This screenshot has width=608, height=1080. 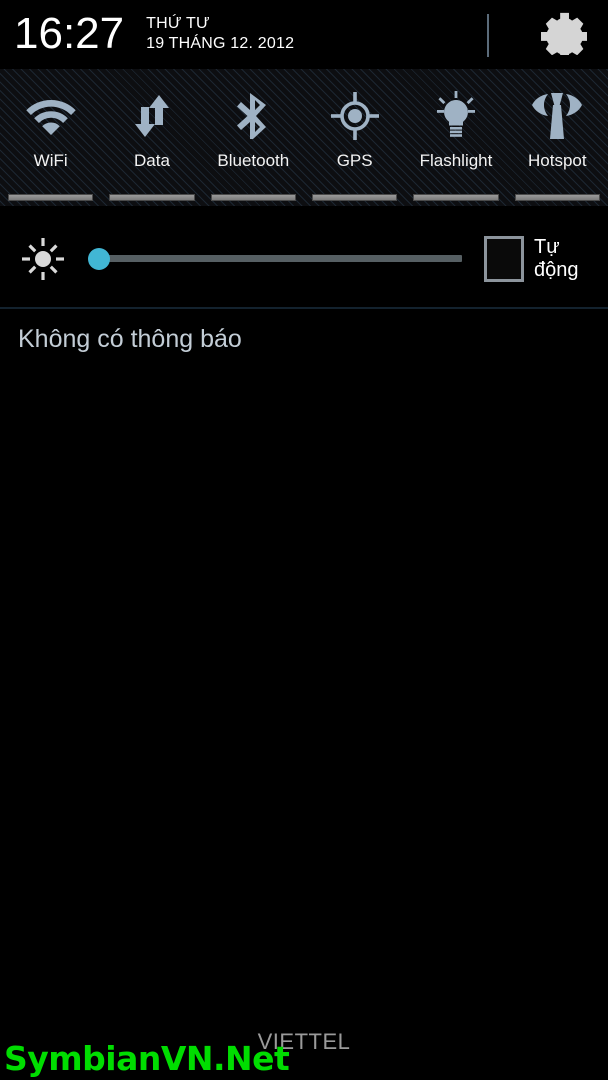 What do you see at coordinates (456, 116) in the screenshot?
I see `flashlight-icon` at bounding box center [456, 116].